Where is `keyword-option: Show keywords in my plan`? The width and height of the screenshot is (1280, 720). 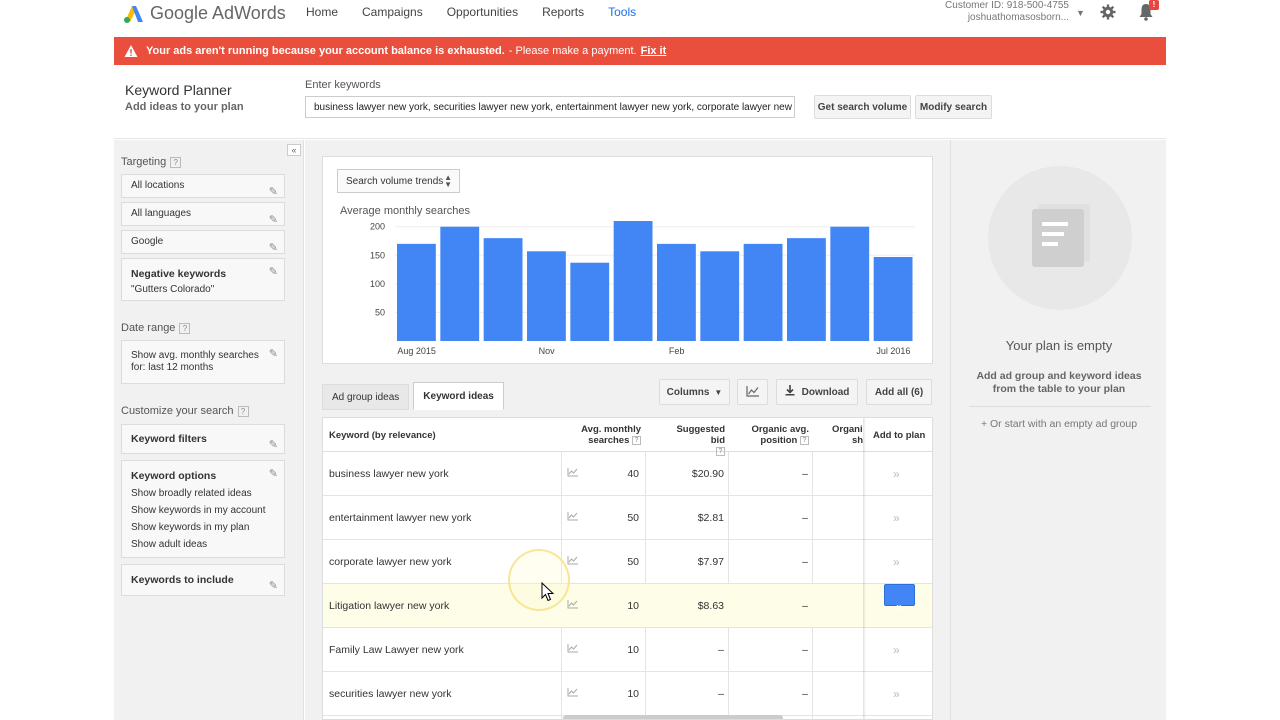
keyword-option: Show keywords in my plan is located at coordinates (190, 527).